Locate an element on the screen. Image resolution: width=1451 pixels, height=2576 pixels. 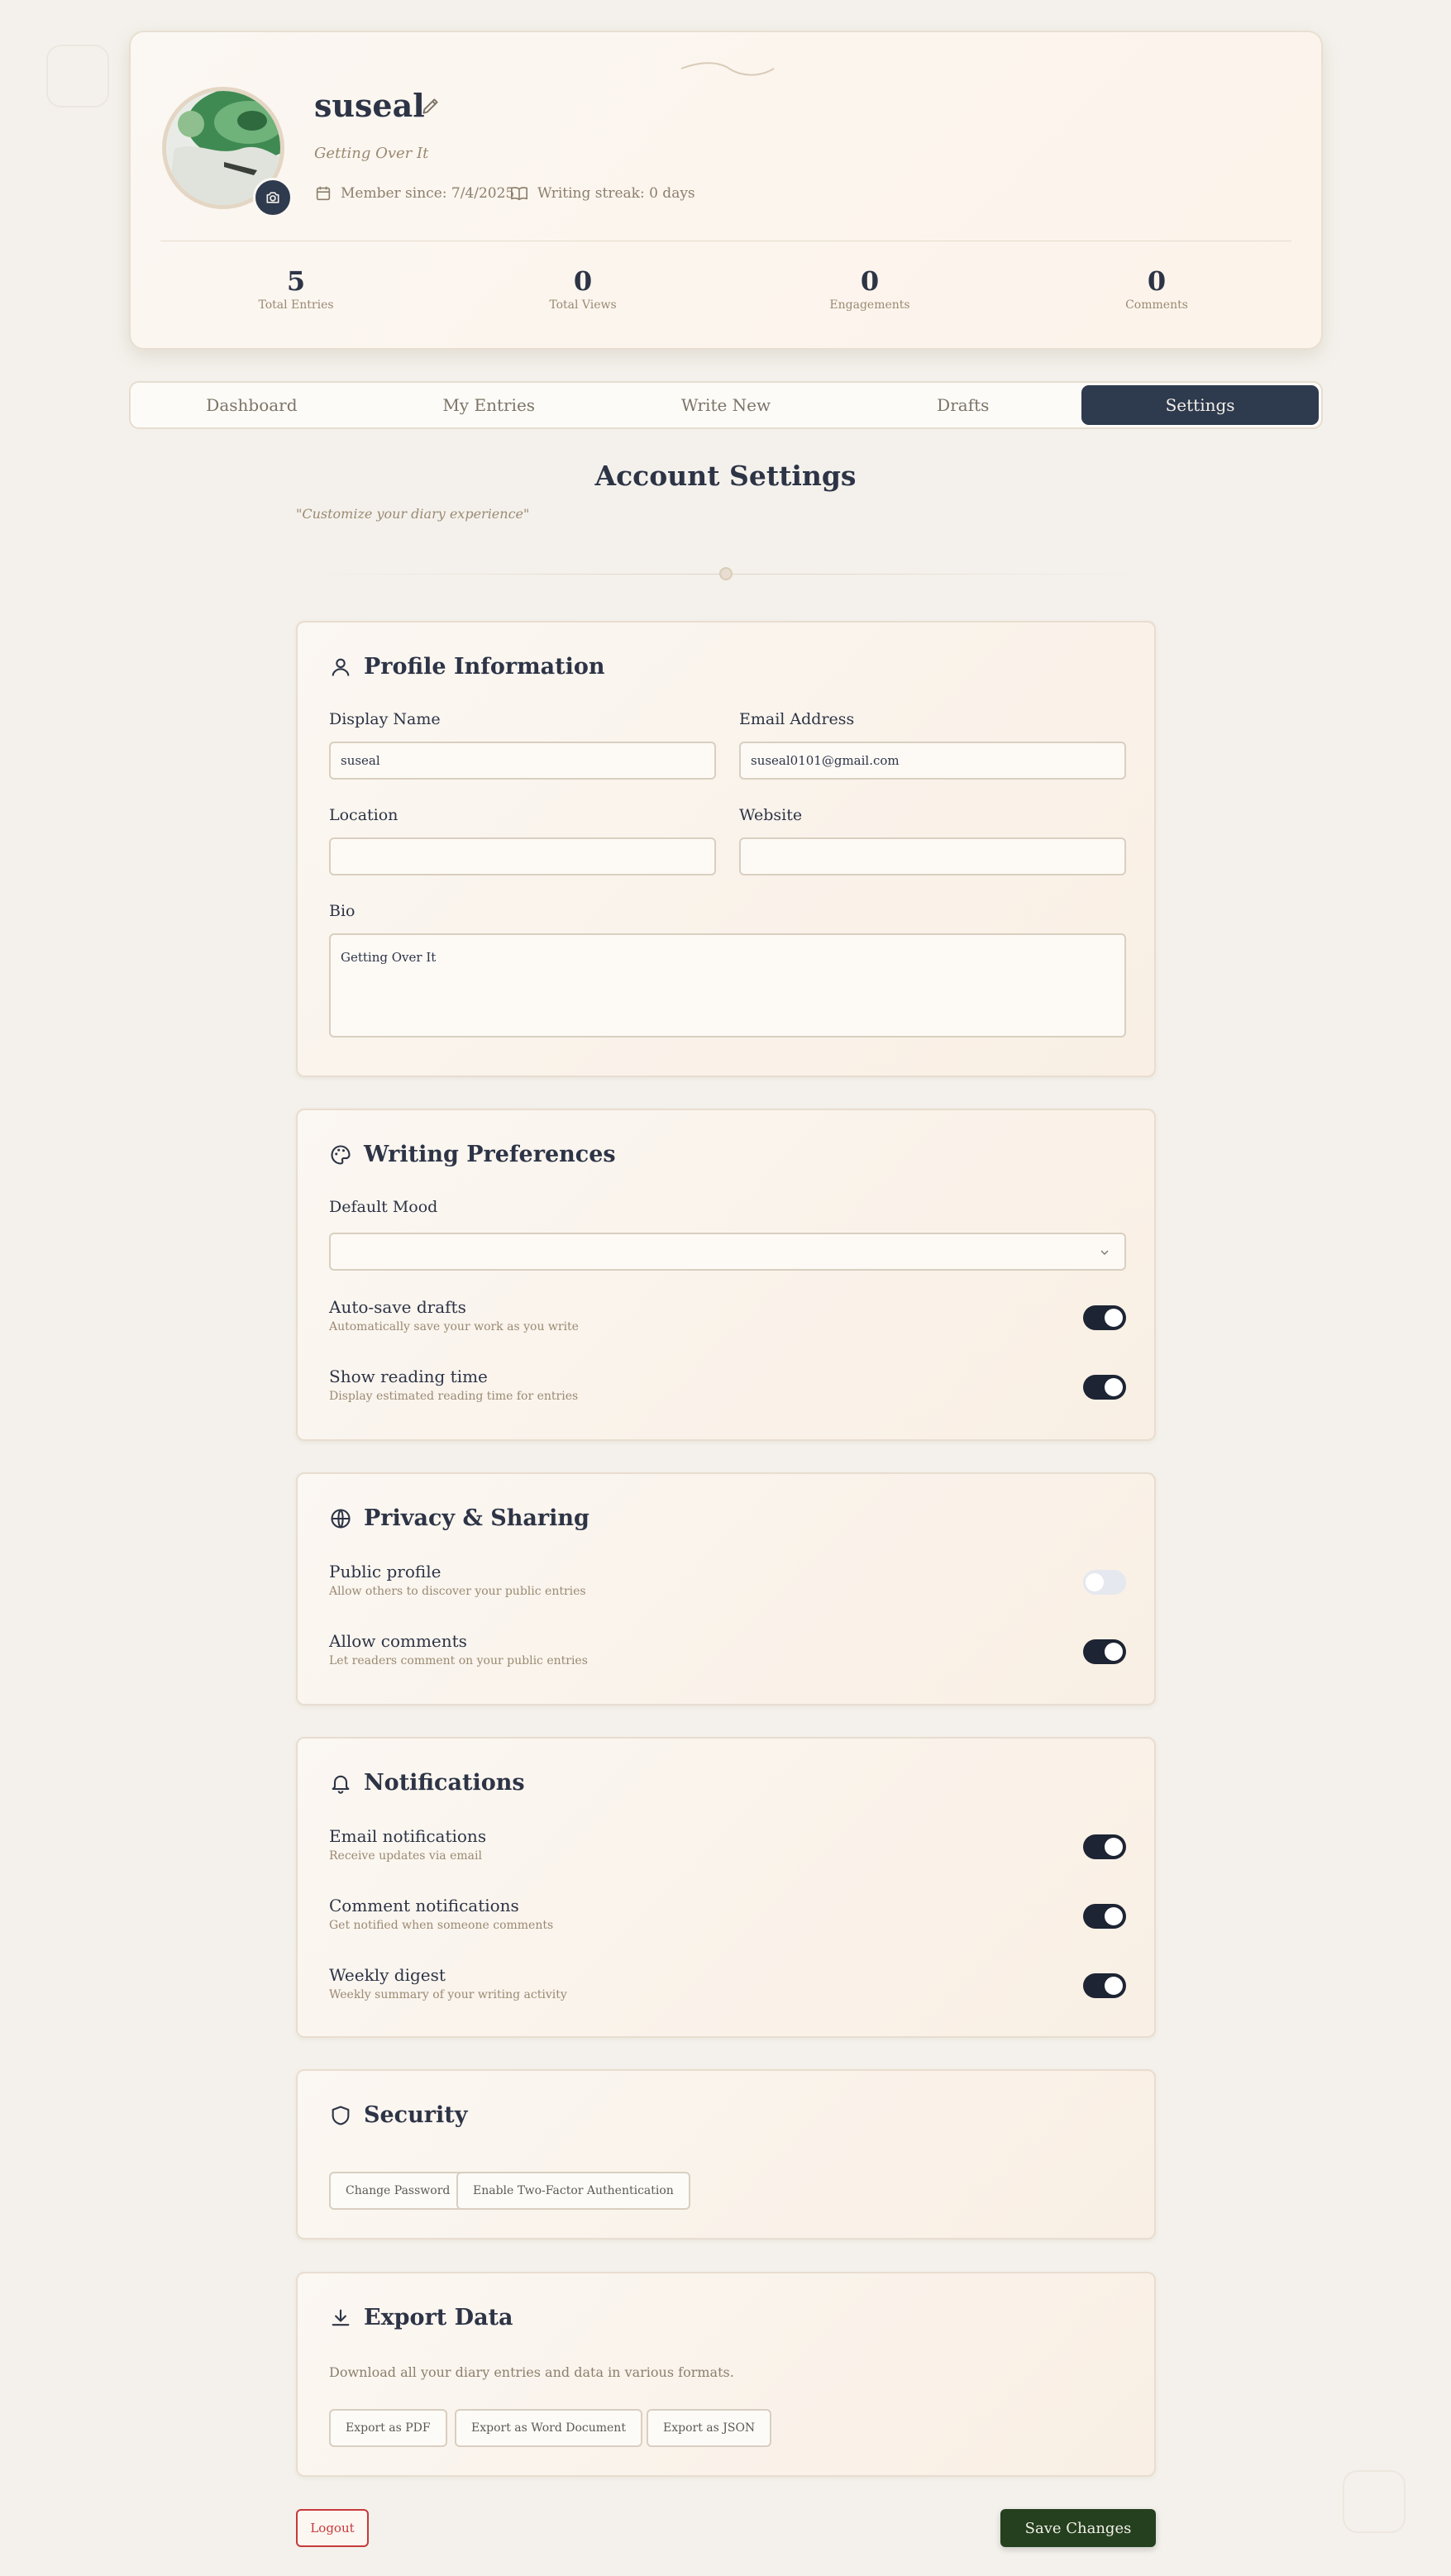
change-avatar-button is located at coordinates (273, 197).